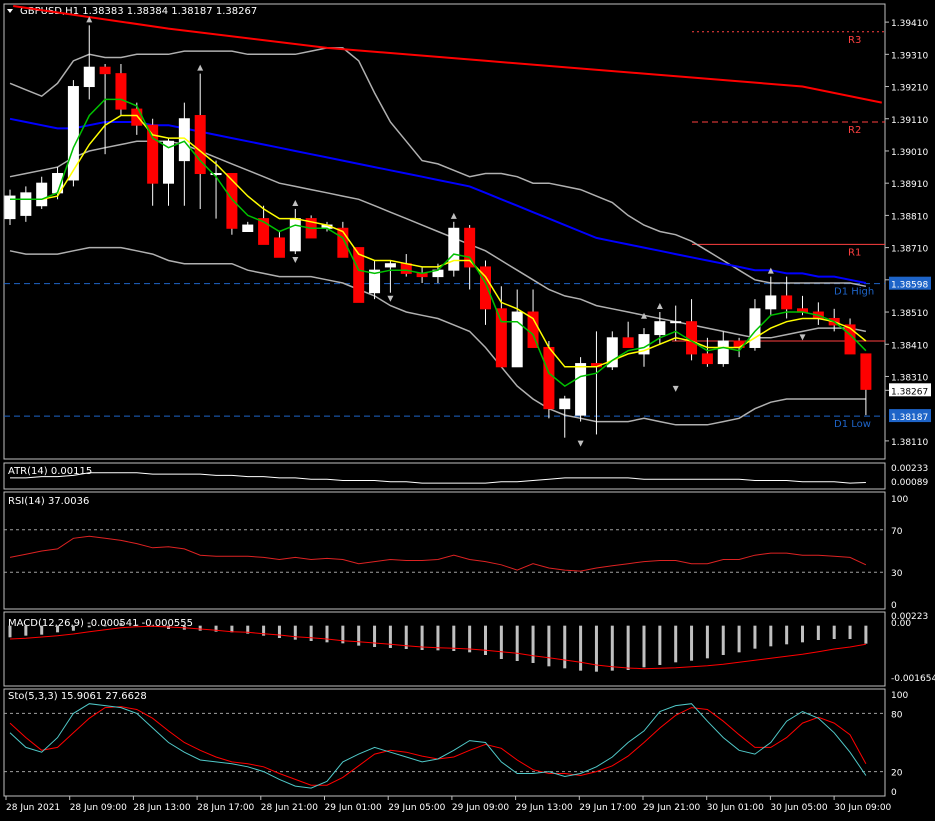 The width and height of the screenshot is (935, 821). I want to click on stochastic-axis-label: 0, so click(894, 793).